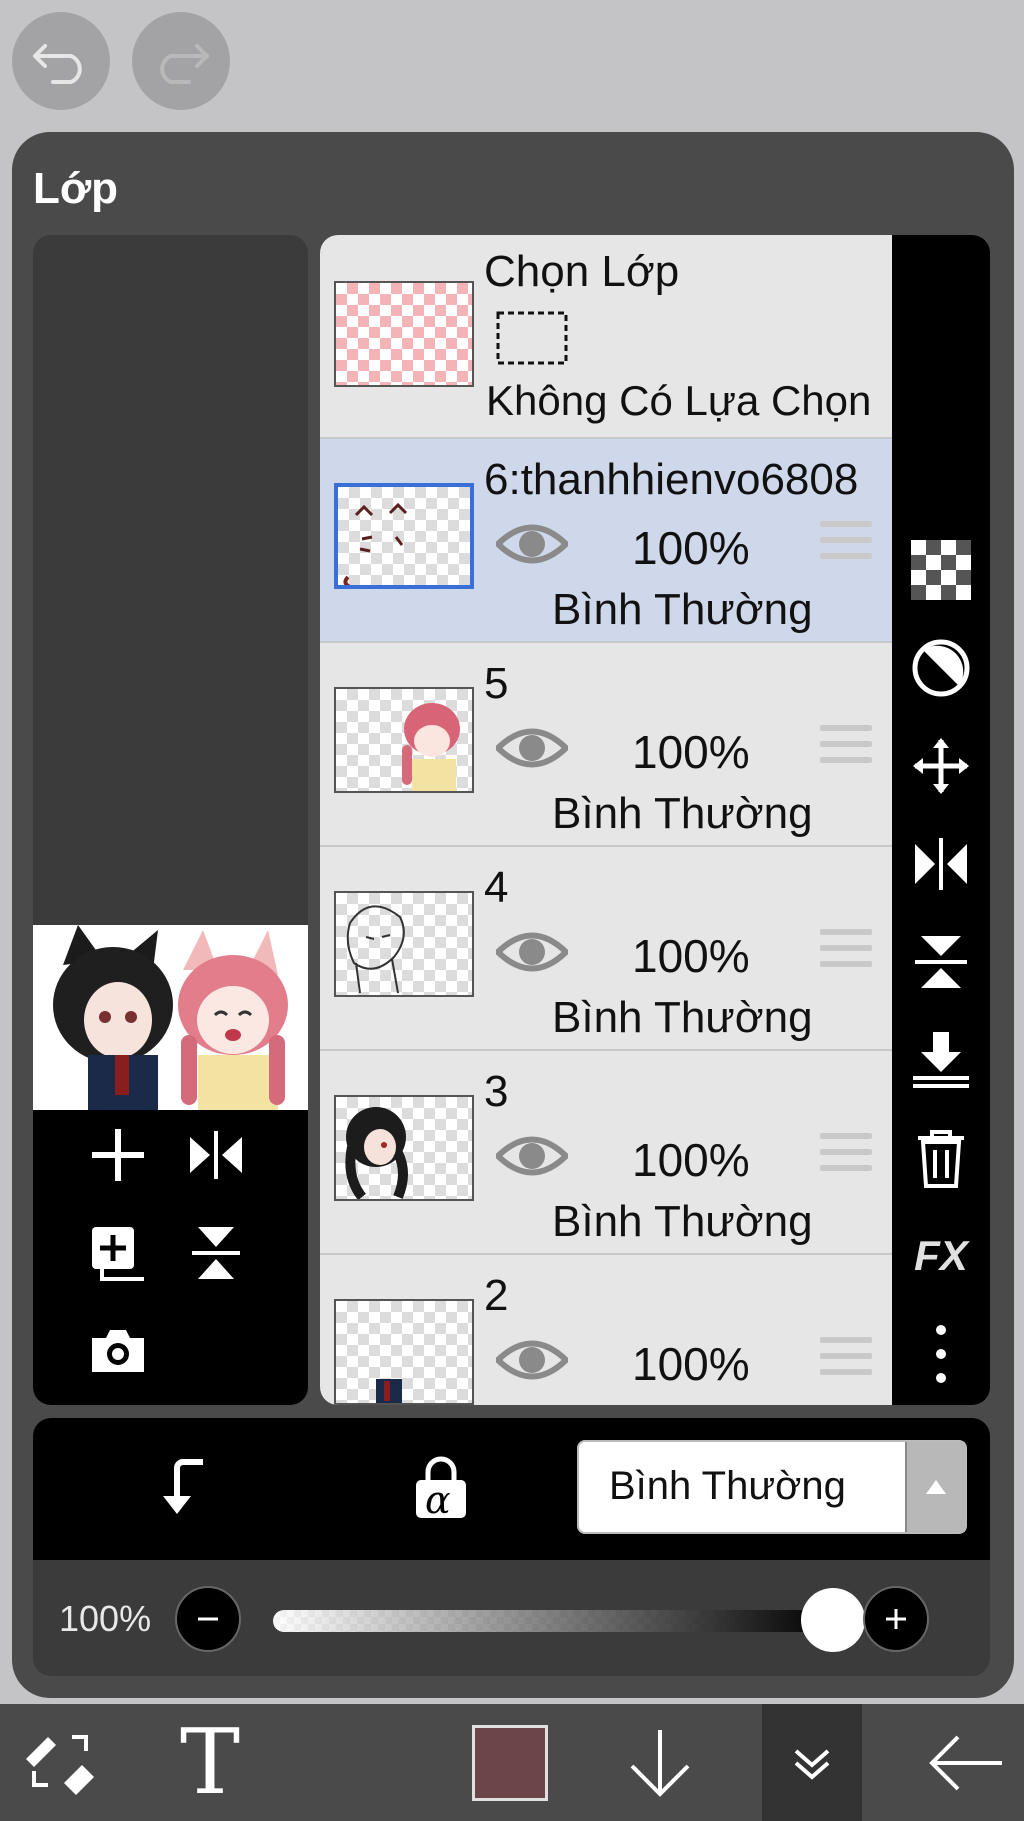  Describe the element at coordinates (727, 1486) in the screenshot. I see `blend-mode-value: Bình Thường` at that location.